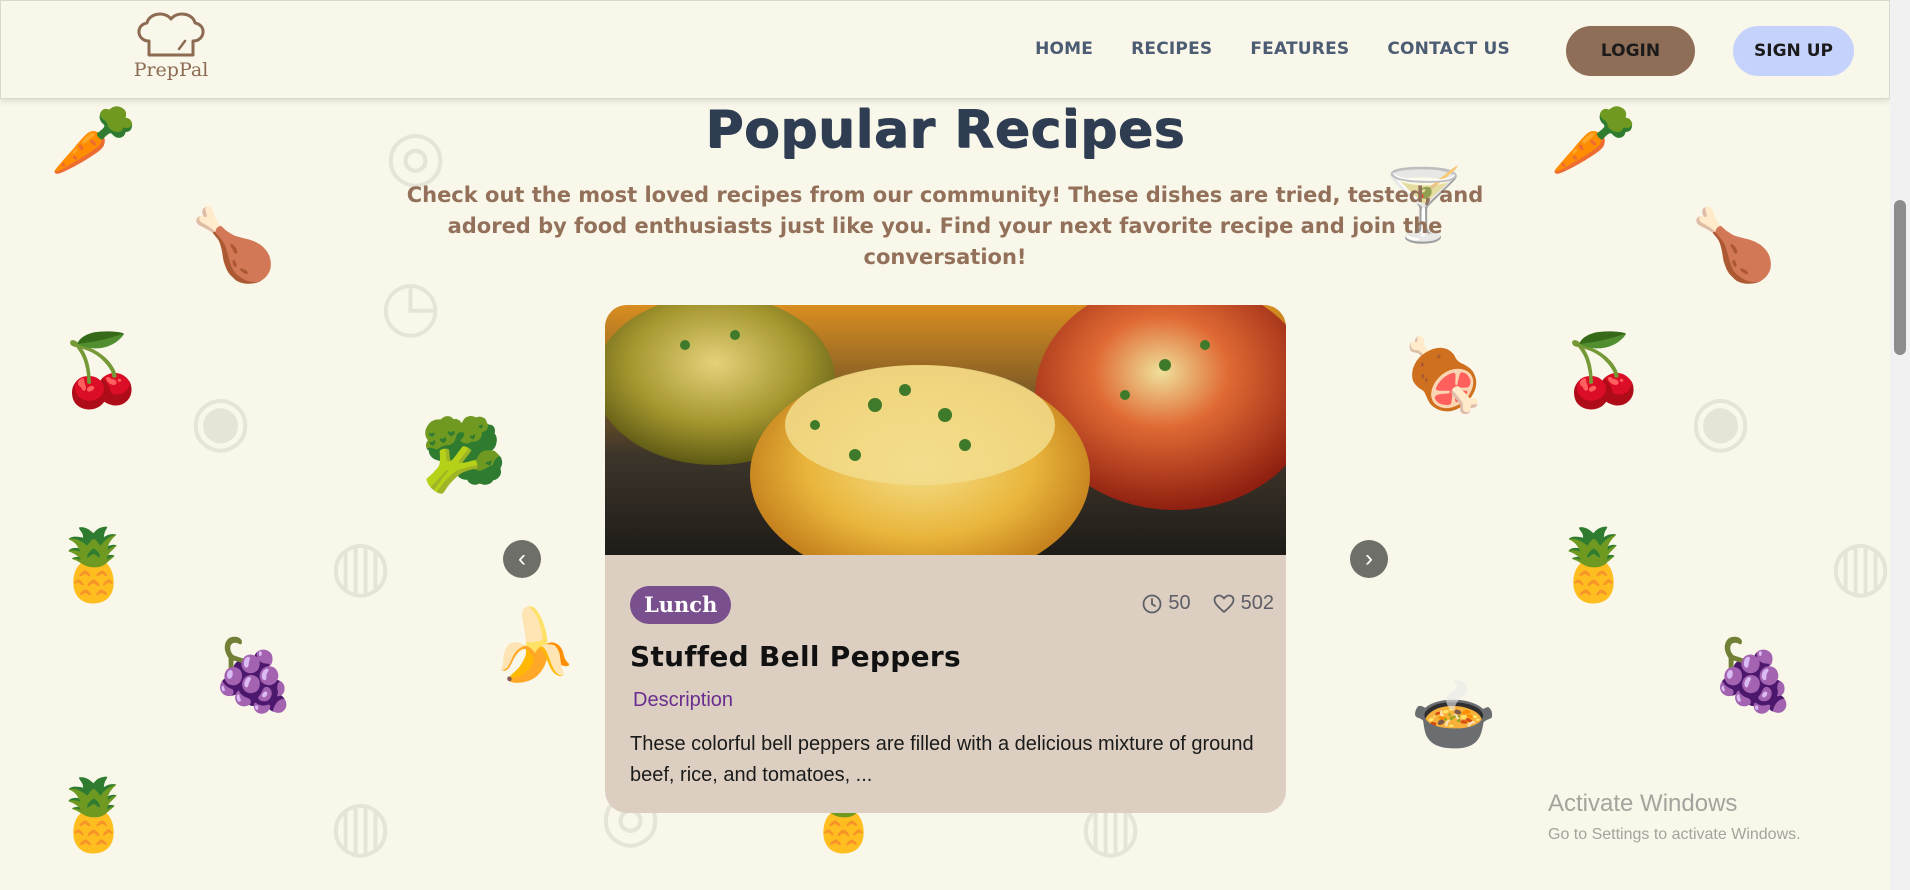  I want to click on heart-icon, so click(1224, 604).